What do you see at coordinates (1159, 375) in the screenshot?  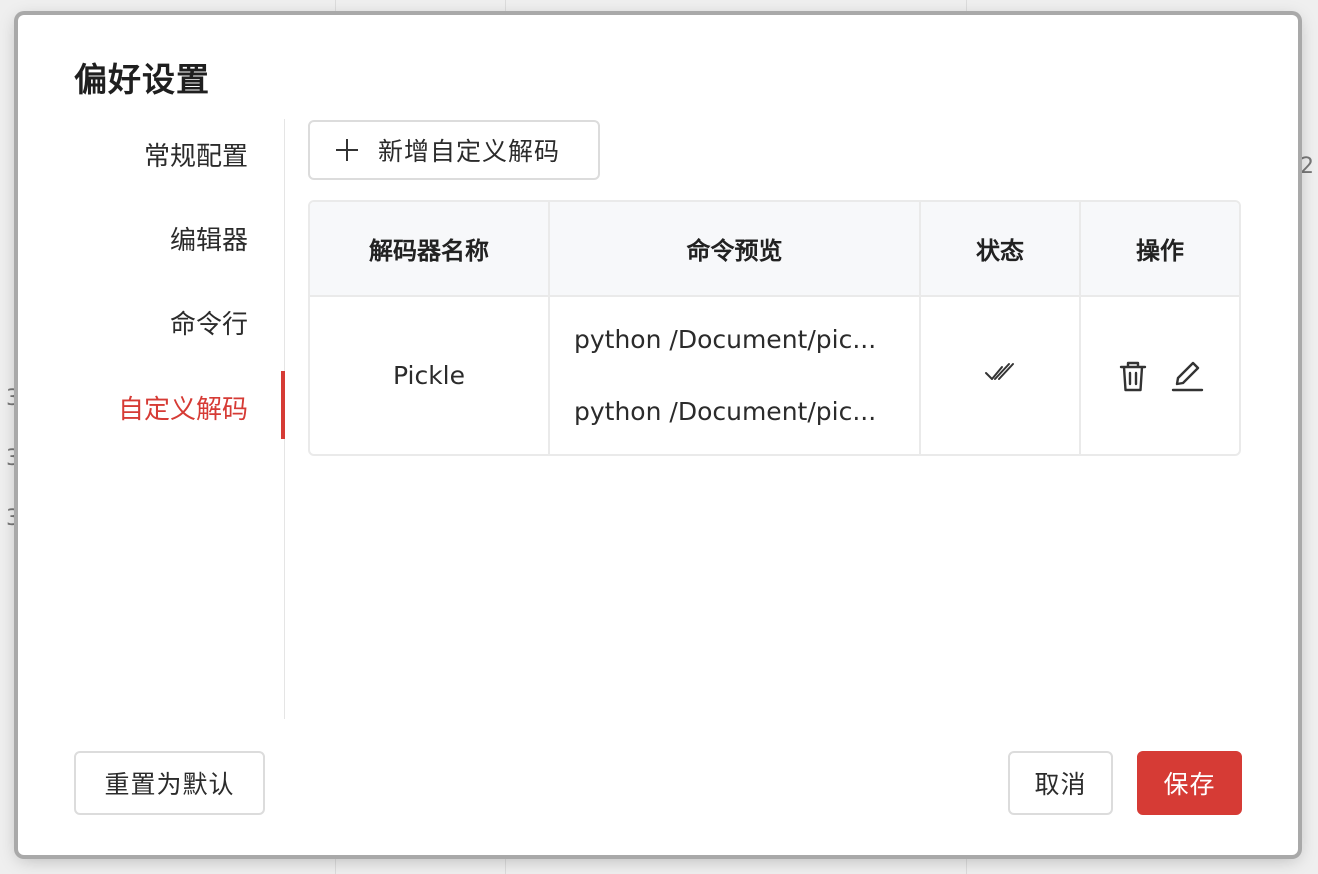 I see `actions-cell` at bounding box center [1159, 375].